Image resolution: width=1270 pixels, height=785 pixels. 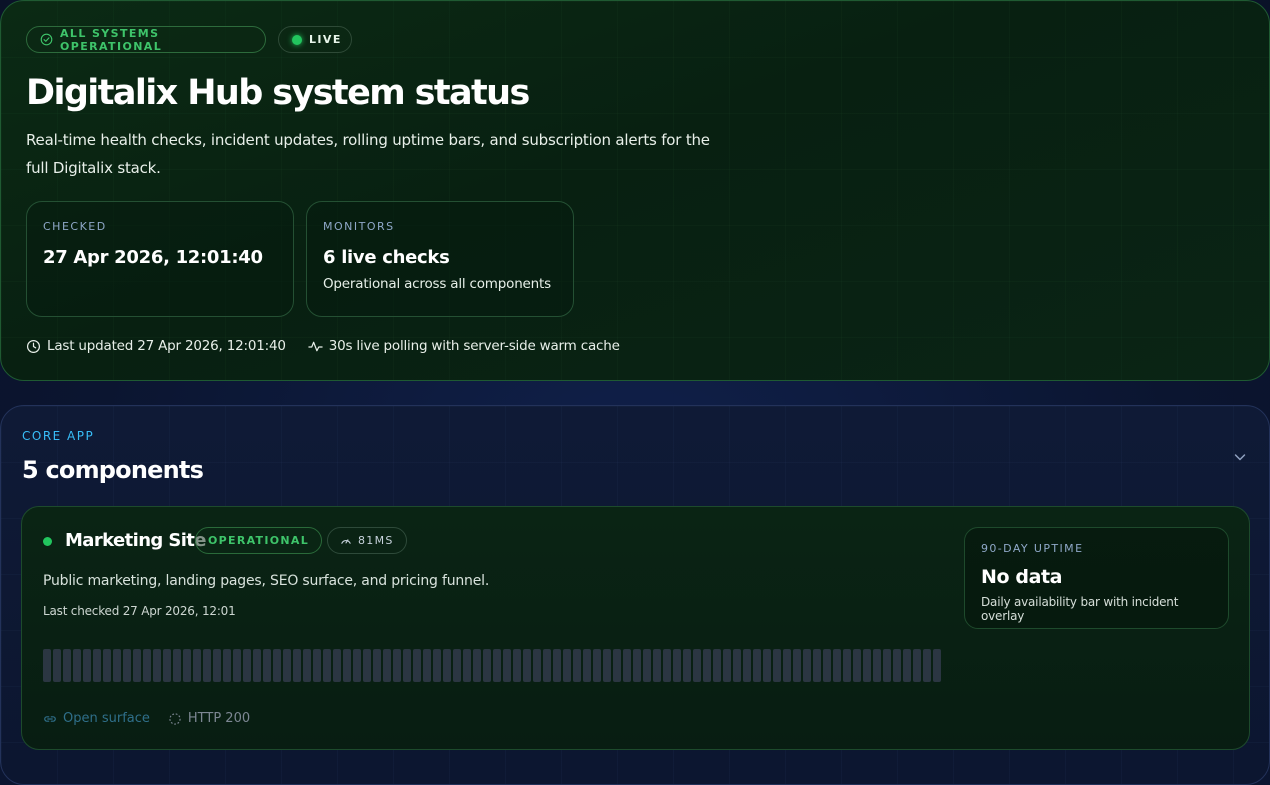 I want to click on check-circle-icon, so click(x=46, y=39).